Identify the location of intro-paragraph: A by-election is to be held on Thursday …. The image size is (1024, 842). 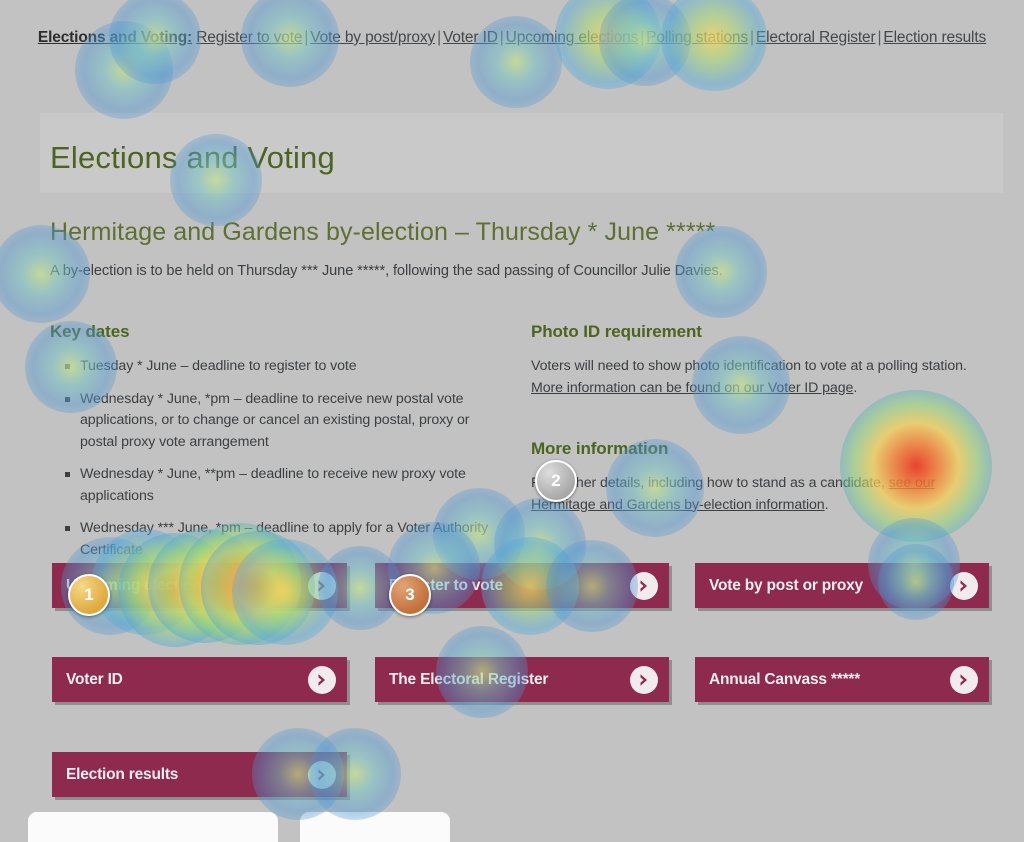
(386, 271).